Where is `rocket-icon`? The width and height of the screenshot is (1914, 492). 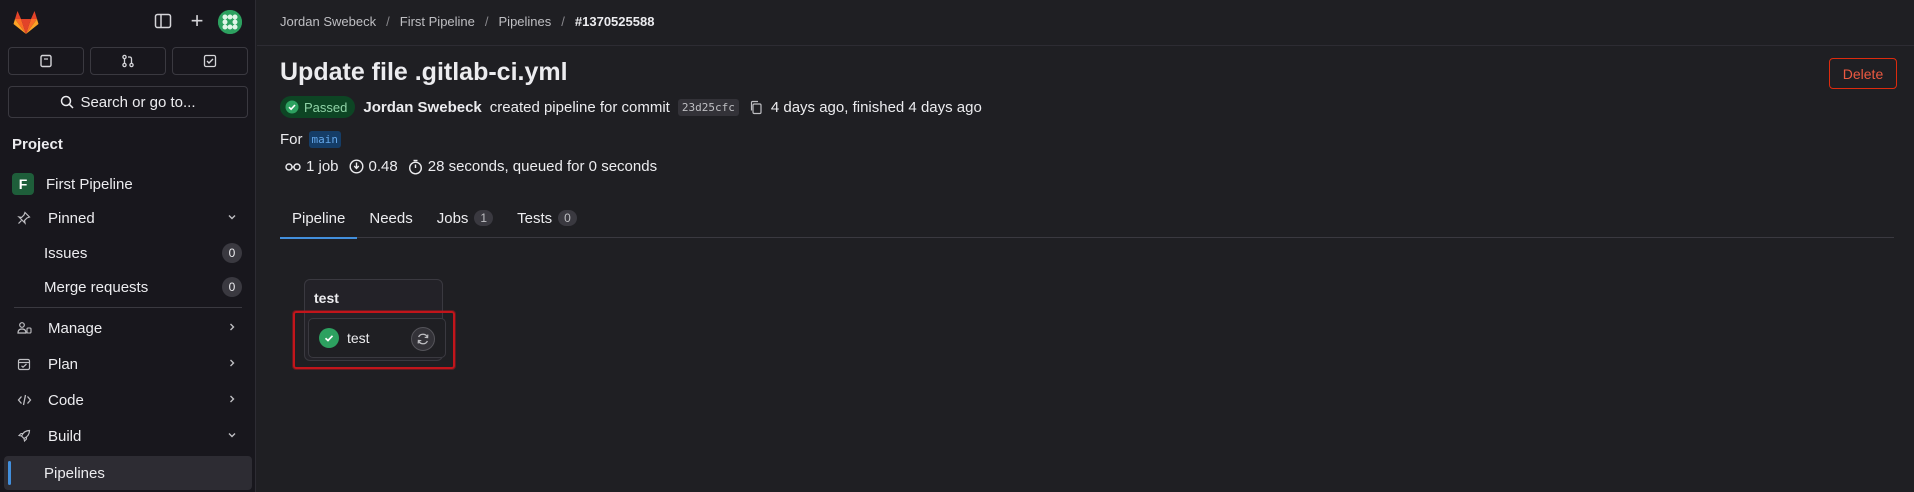
rocket-icon is located at coordinates (24, 436).